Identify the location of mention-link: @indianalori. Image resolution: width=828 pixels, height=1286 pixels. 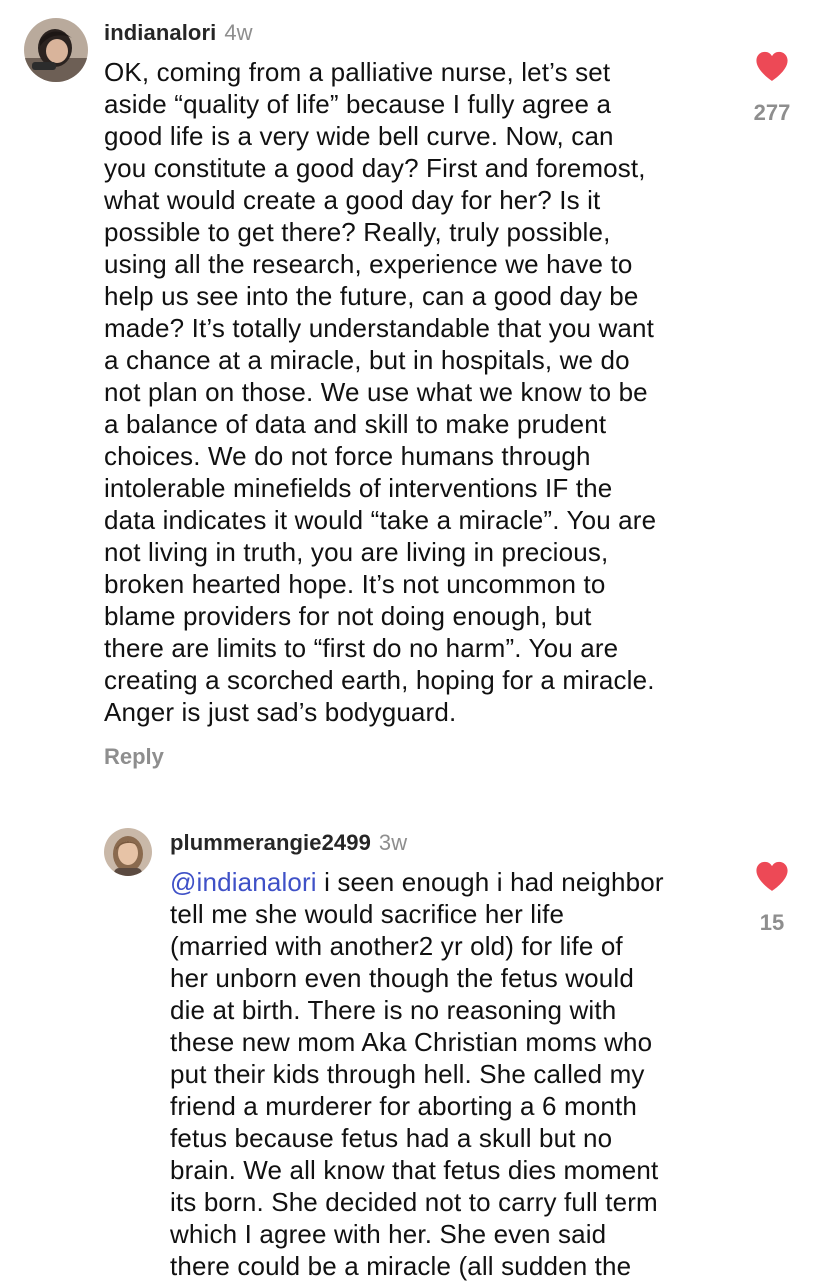
(243, 882).